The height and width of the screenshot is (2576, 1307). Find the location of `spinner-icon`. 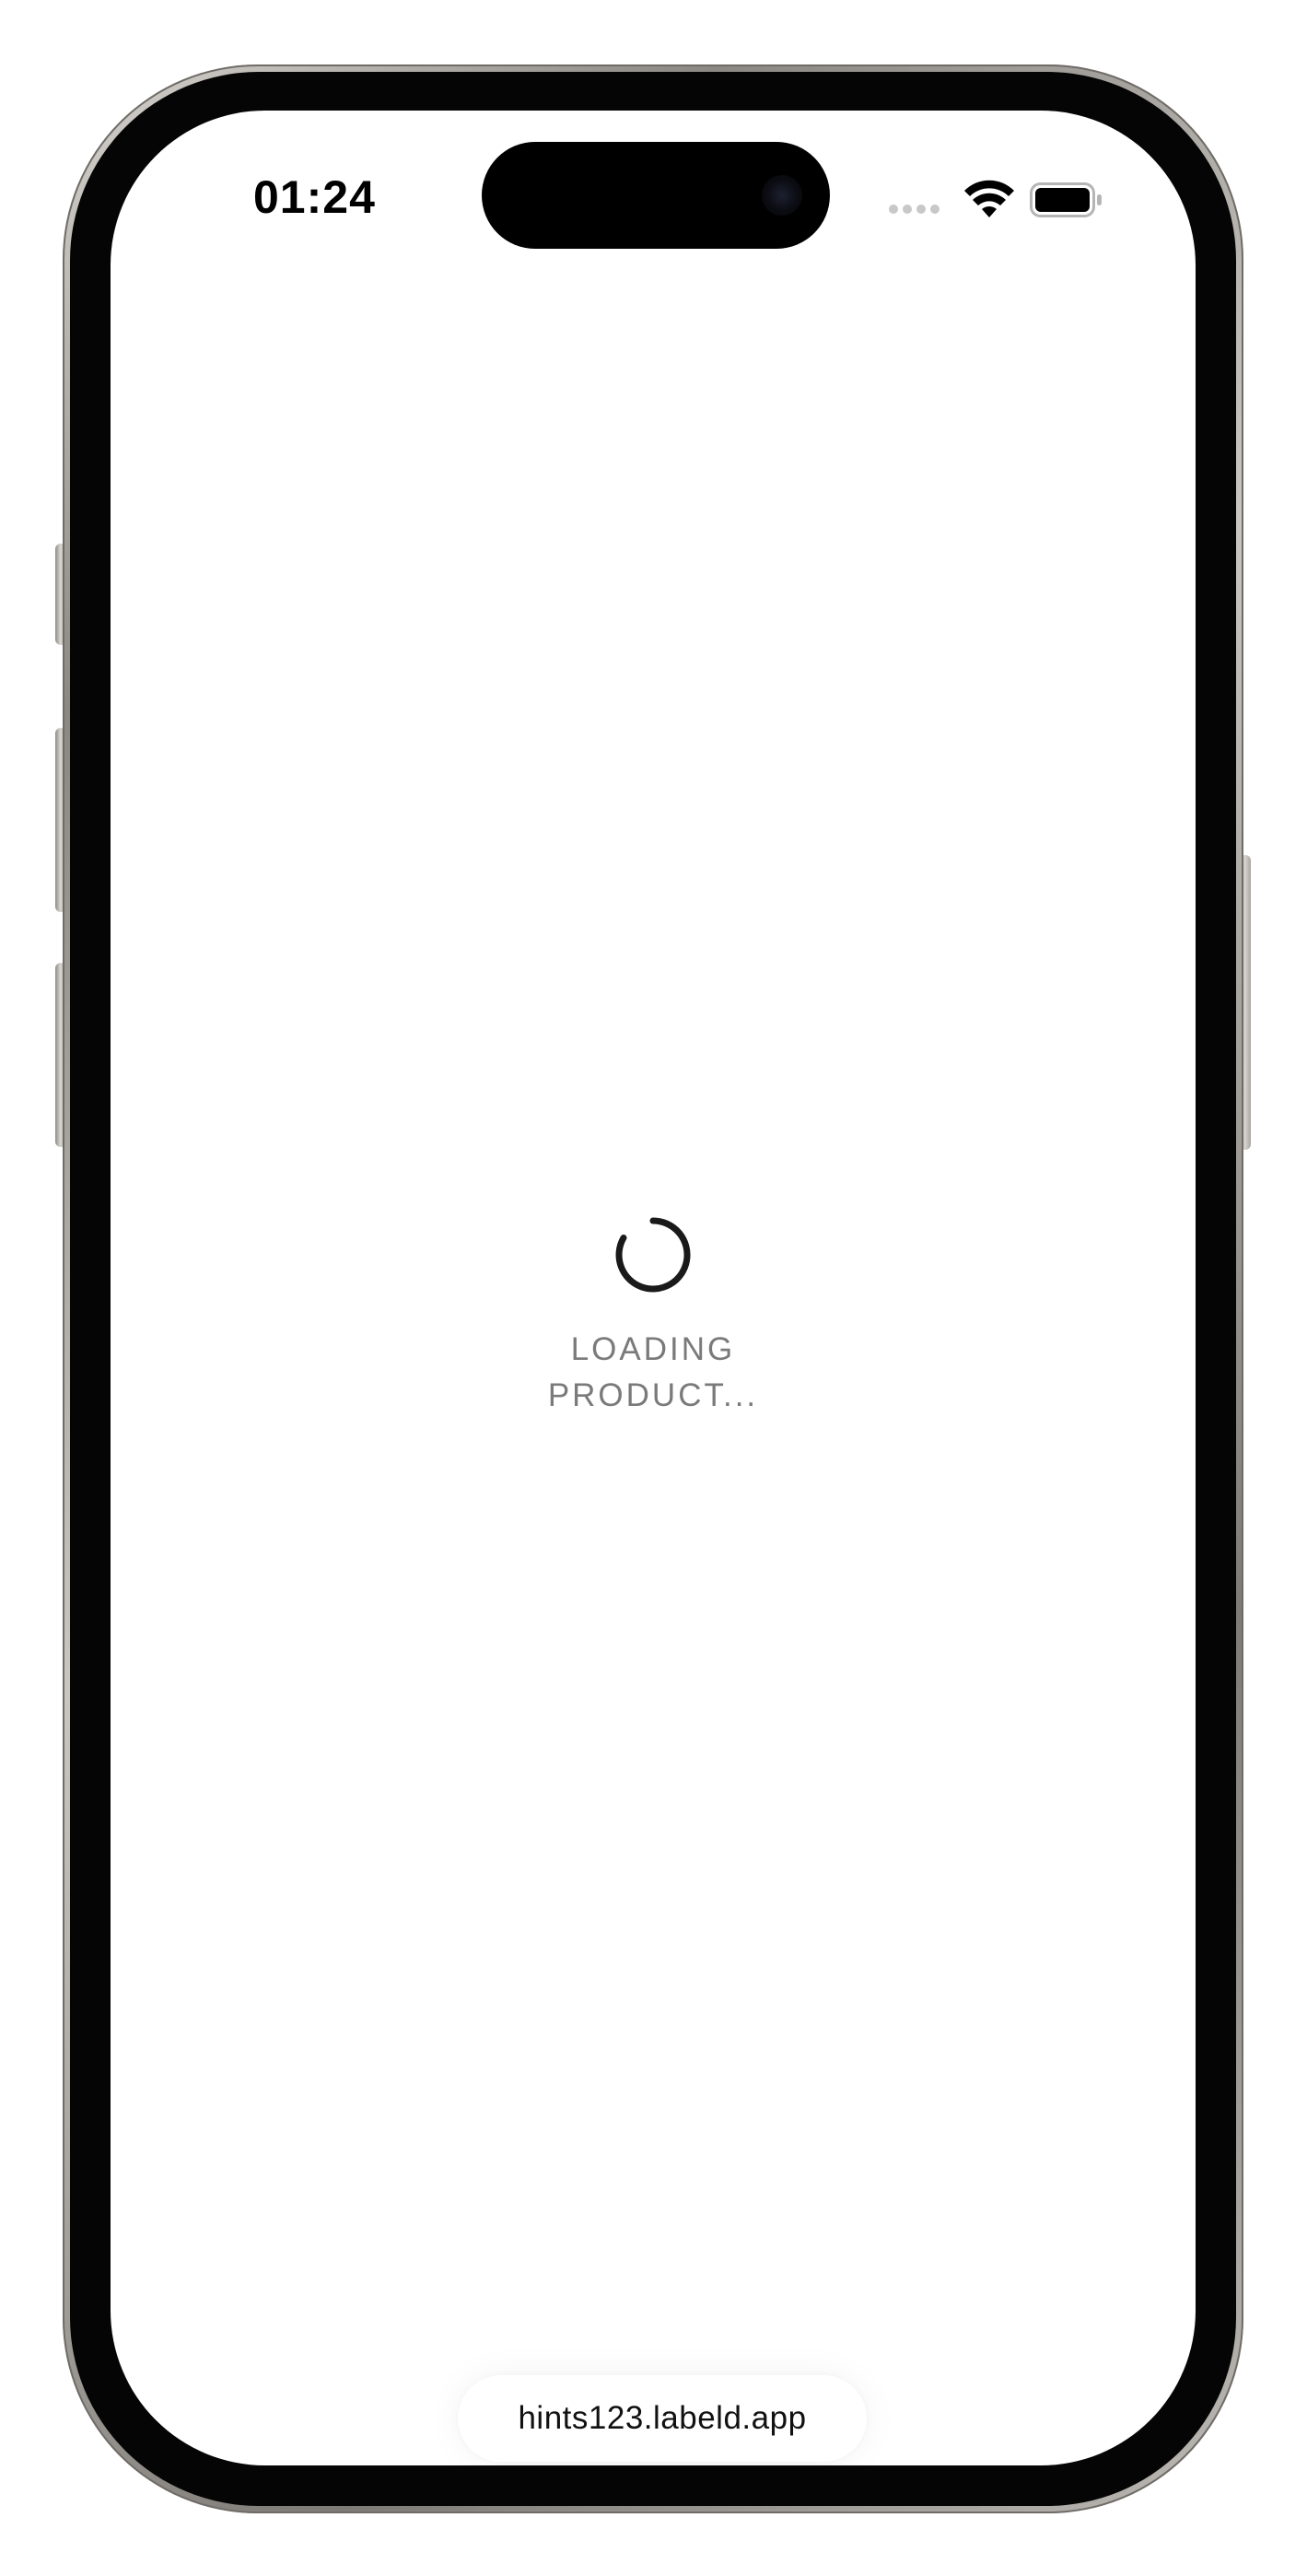

spinner-icon is located at coordinates (653, 1255).